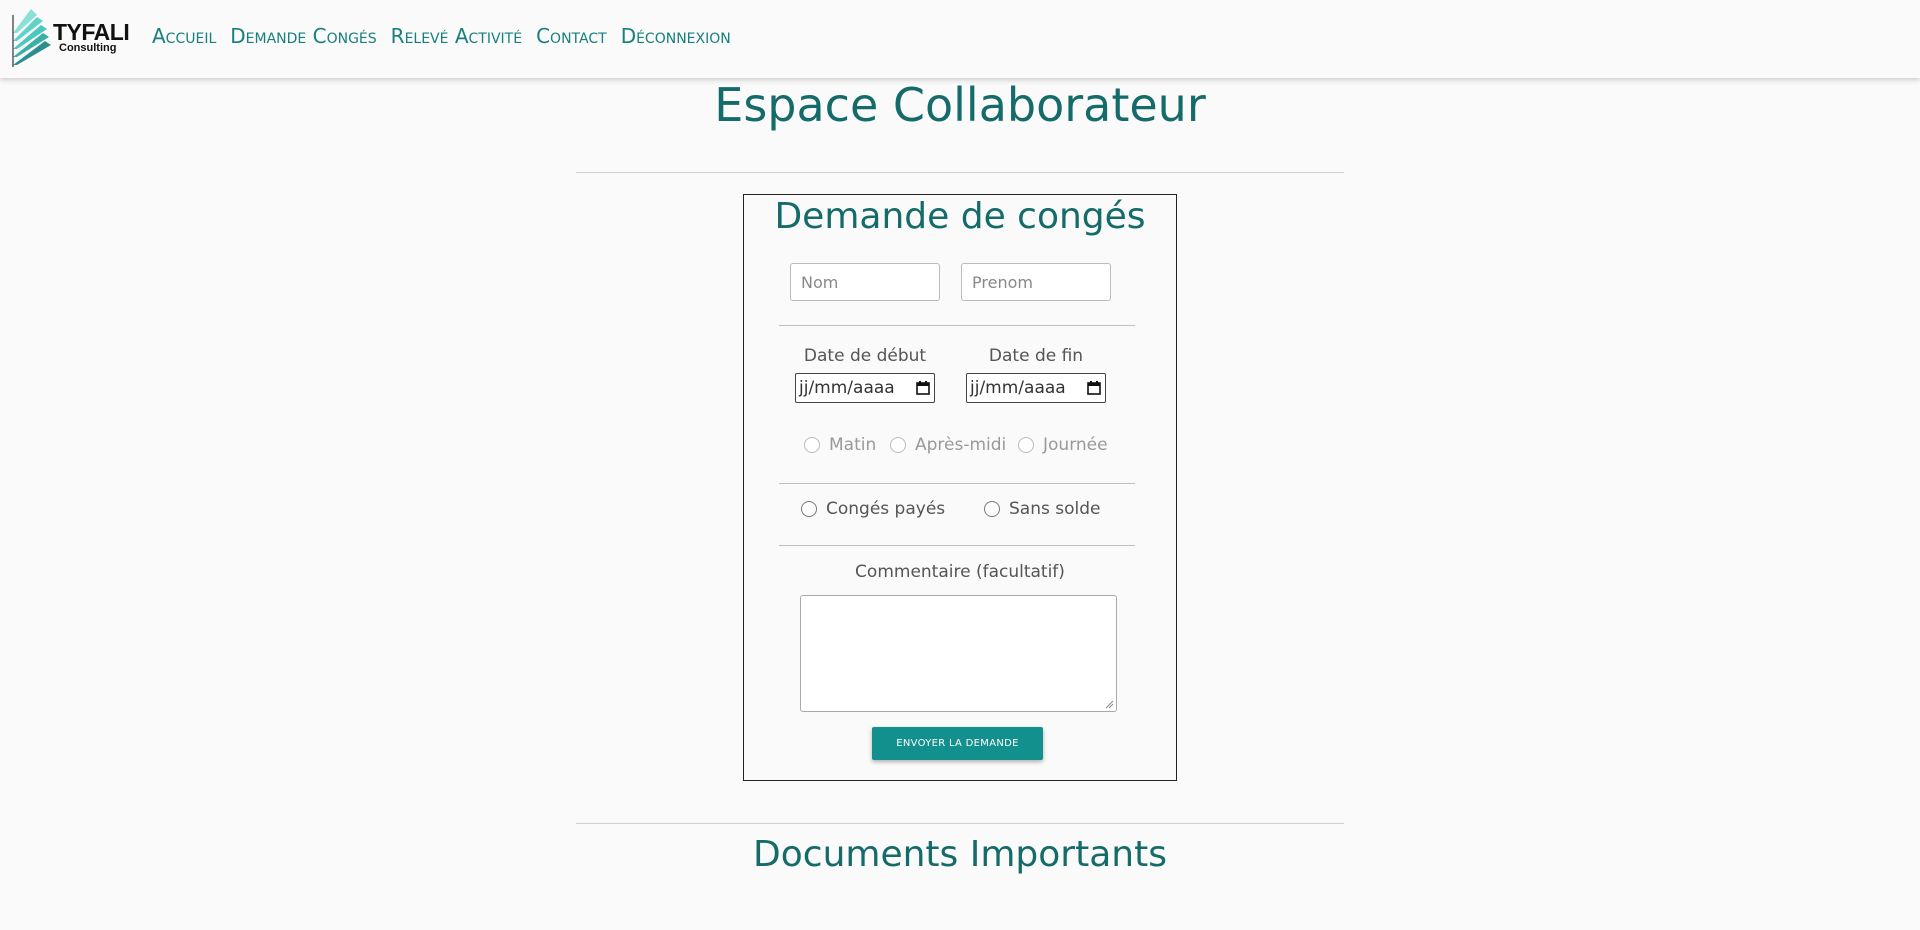  What do you see at coordinates (847, 388) in the screenshot?
I see `start-date-value: jj/mm/aaaa` at bounding box center [847, 388].